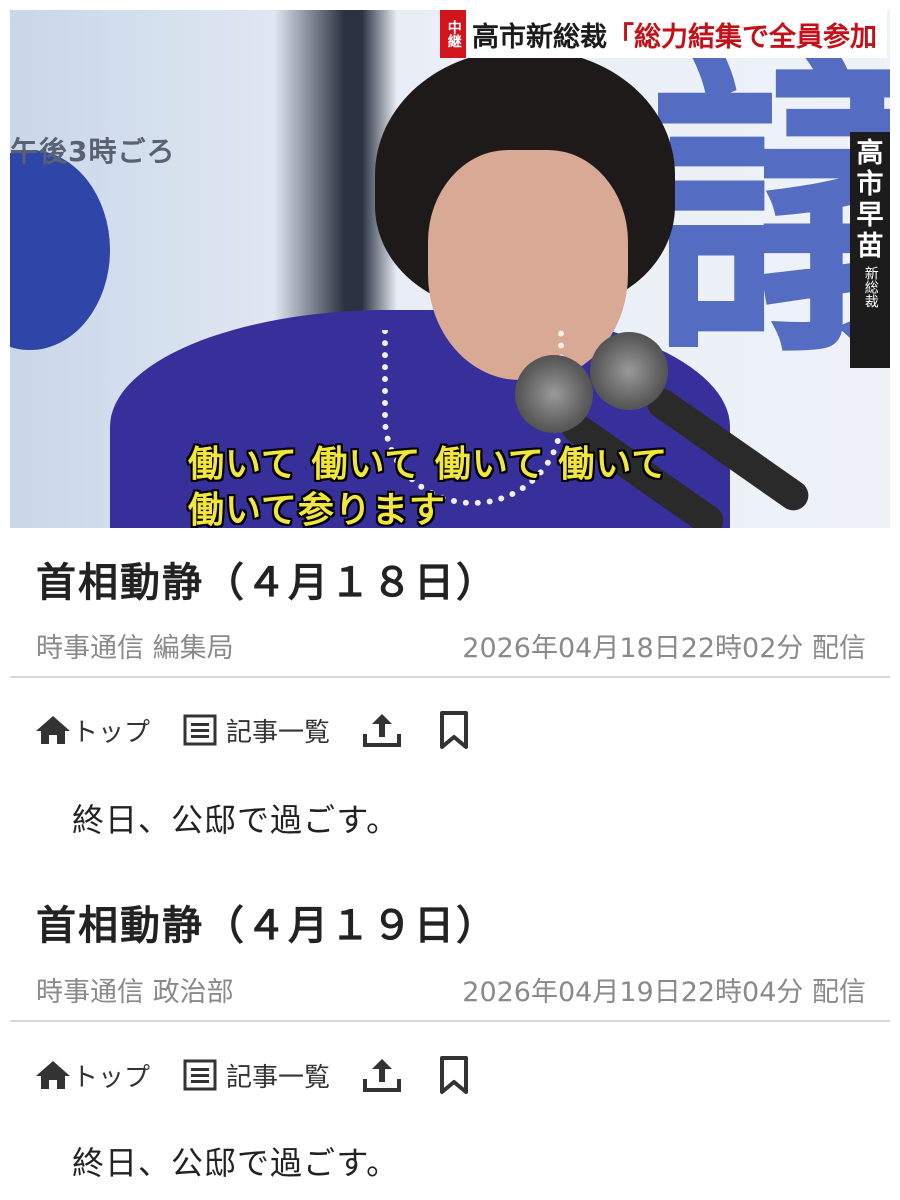  Describe the element at coordinates (93, 151) in the screenshot. I see `time-caption: 午後3時ごろ` at that location.